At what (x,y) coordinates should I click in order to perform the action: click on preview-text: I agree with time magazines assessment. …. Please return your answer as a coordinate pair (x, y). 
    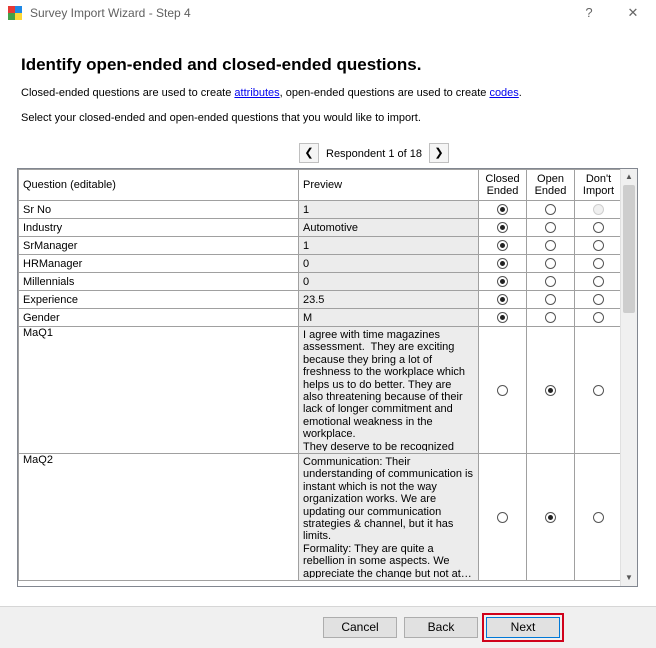
    Looking at the image, I should click on (384, 390).